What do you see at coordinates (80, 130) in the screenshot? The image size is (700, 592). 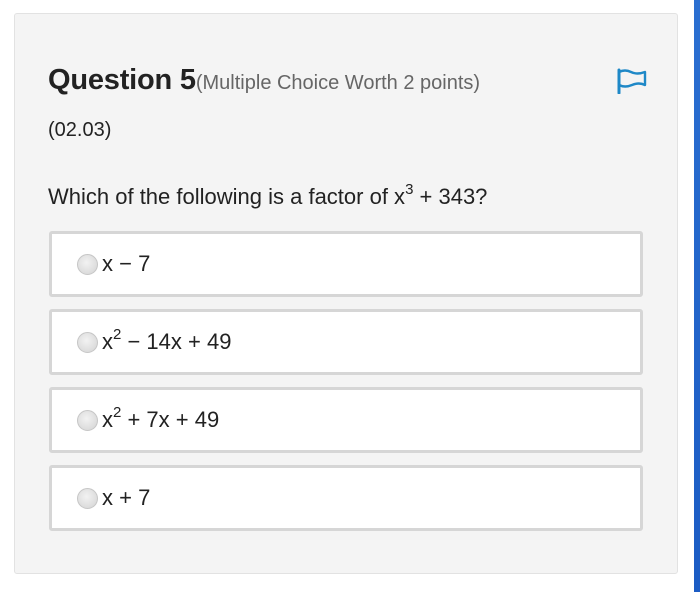 I see `question-code: (02.03)` at bounding box center [80, 130].